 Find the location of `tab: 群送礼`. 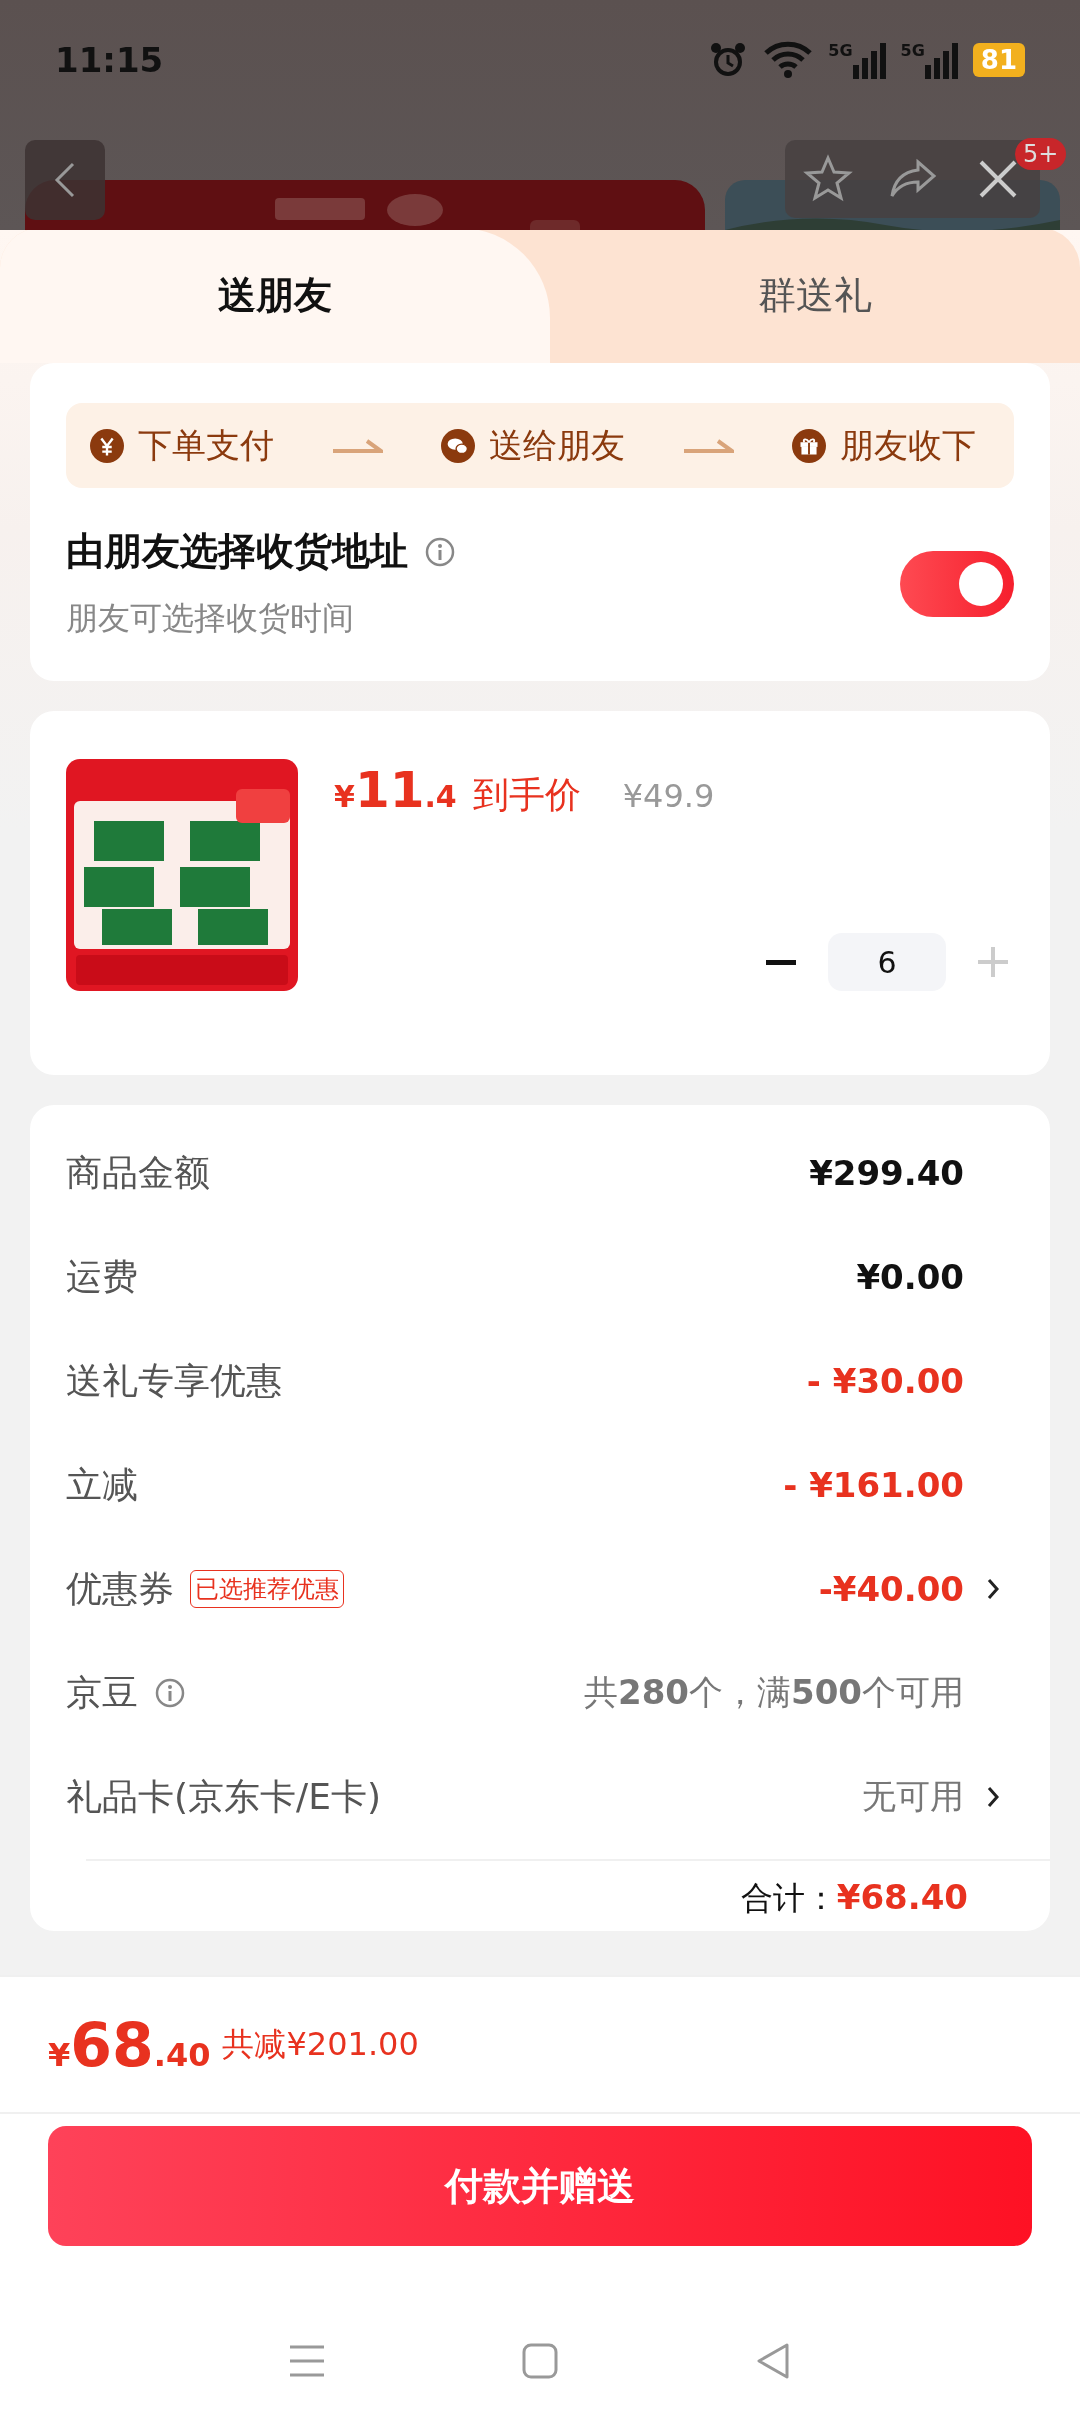

tab: 群送礼 is located at coordinates (815, 296).